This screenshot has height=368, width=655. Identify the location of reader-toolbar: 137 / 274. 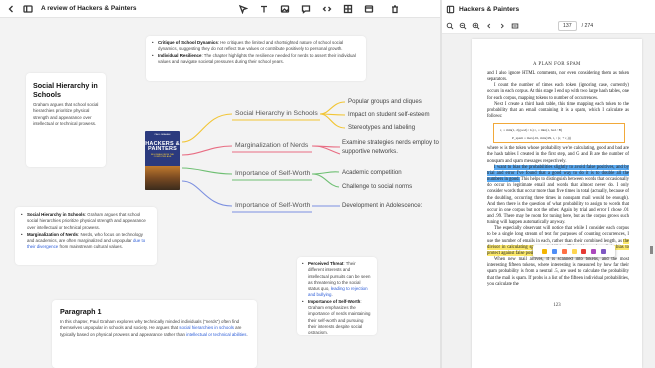
(548, 26).